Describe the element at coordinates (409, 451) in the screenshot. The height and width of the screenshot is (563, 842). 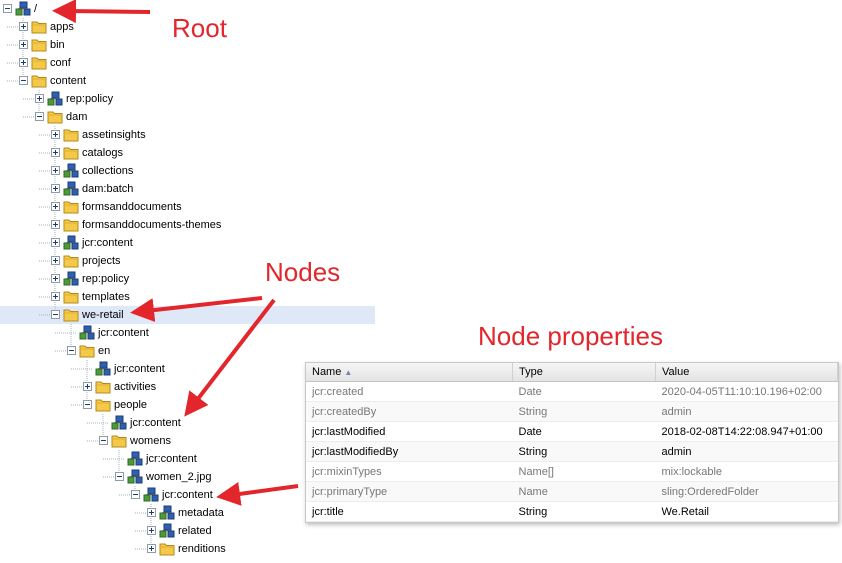
I see `property-name-cell: jcr:lastModifiedBy` at that location.